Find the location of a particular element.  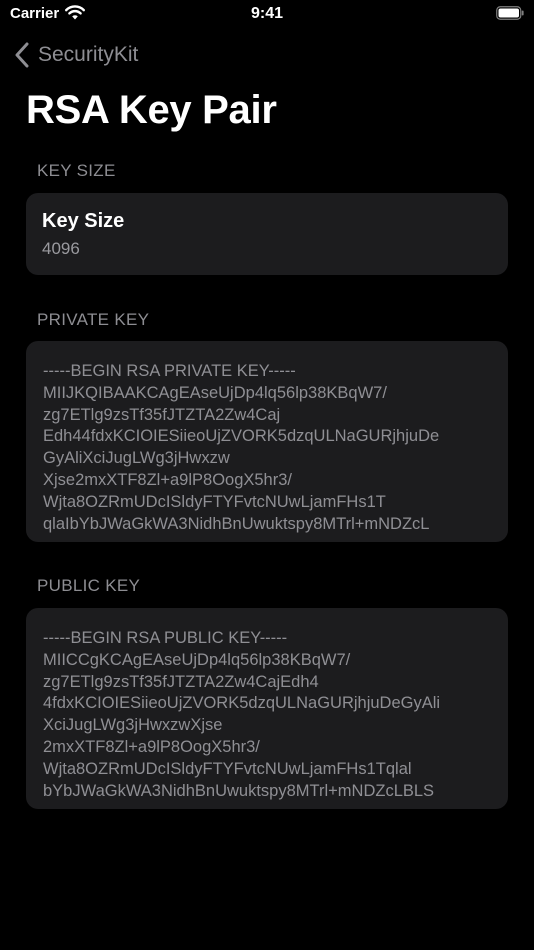

status-time: 9:41 is located at coordinates (267, 13).